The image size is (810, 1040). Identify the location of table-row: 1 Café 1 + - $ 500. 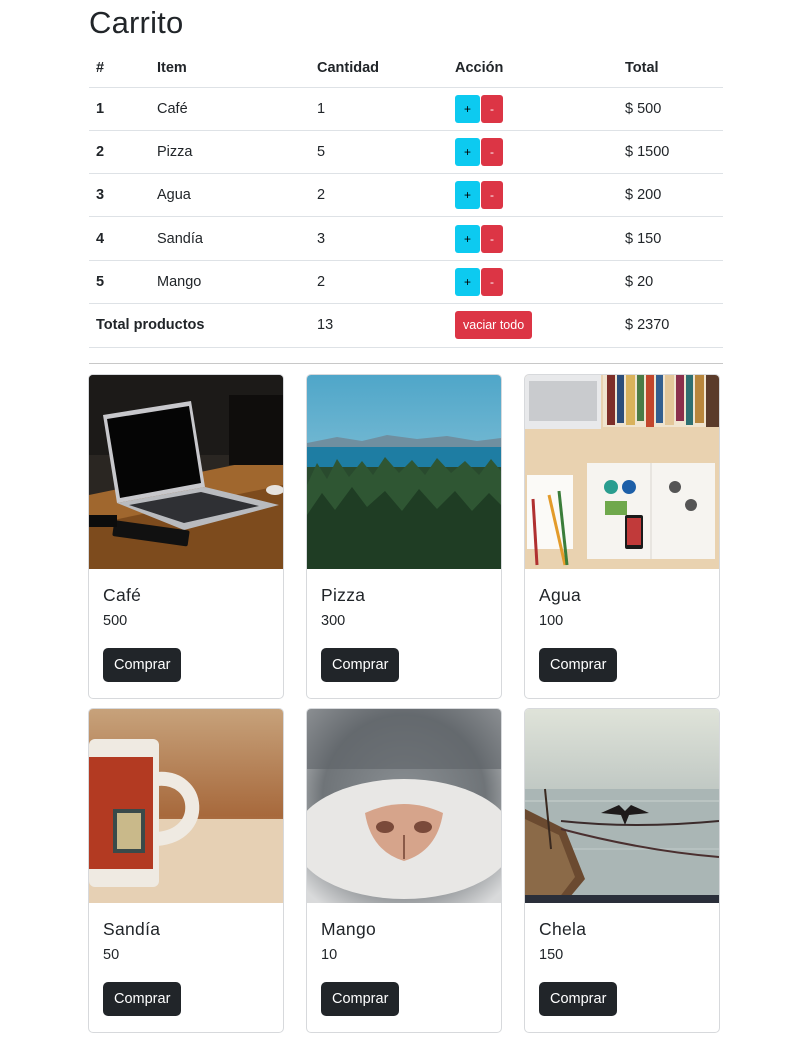
(406, 109).